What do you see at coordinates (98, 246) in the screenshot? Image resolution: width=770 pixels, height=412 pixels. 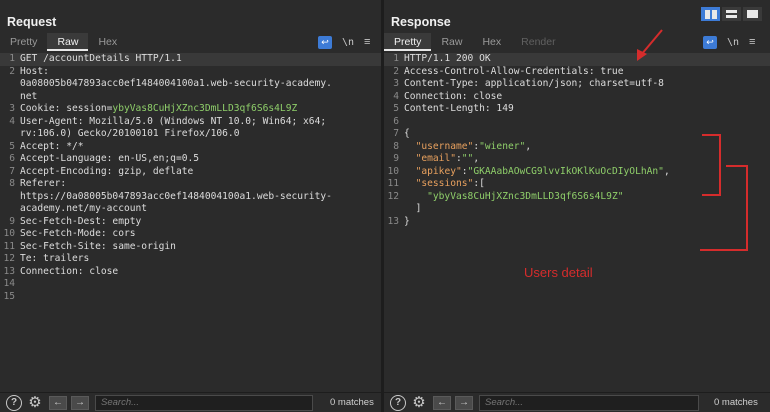 I see `line-text: Sec-Fetch-Site: same-origin` at bounding box center [98, 246].